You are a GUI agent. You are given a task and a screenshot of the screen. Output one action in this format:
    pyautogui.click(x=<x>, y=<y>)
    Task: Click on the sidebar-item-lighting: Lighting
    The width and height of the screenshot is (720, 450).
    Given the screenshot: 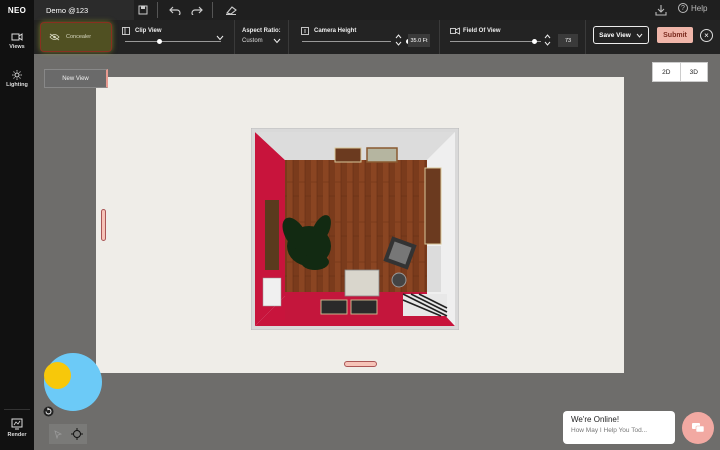 What is the action you would take?
    pyautogui.click(x=17, y=79)
    